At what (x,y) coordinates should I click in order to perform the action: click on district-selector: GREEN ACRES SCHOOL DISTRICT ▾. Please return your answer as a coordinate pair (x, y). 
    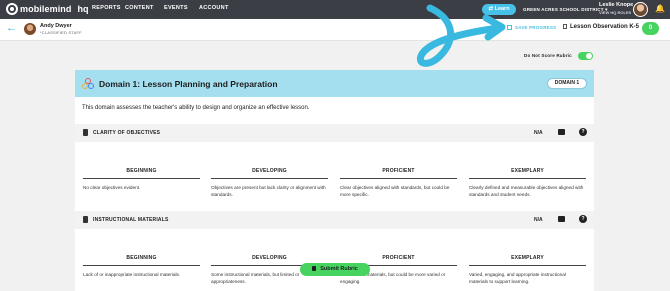
    Looking at the image, I should click on (565, 10).